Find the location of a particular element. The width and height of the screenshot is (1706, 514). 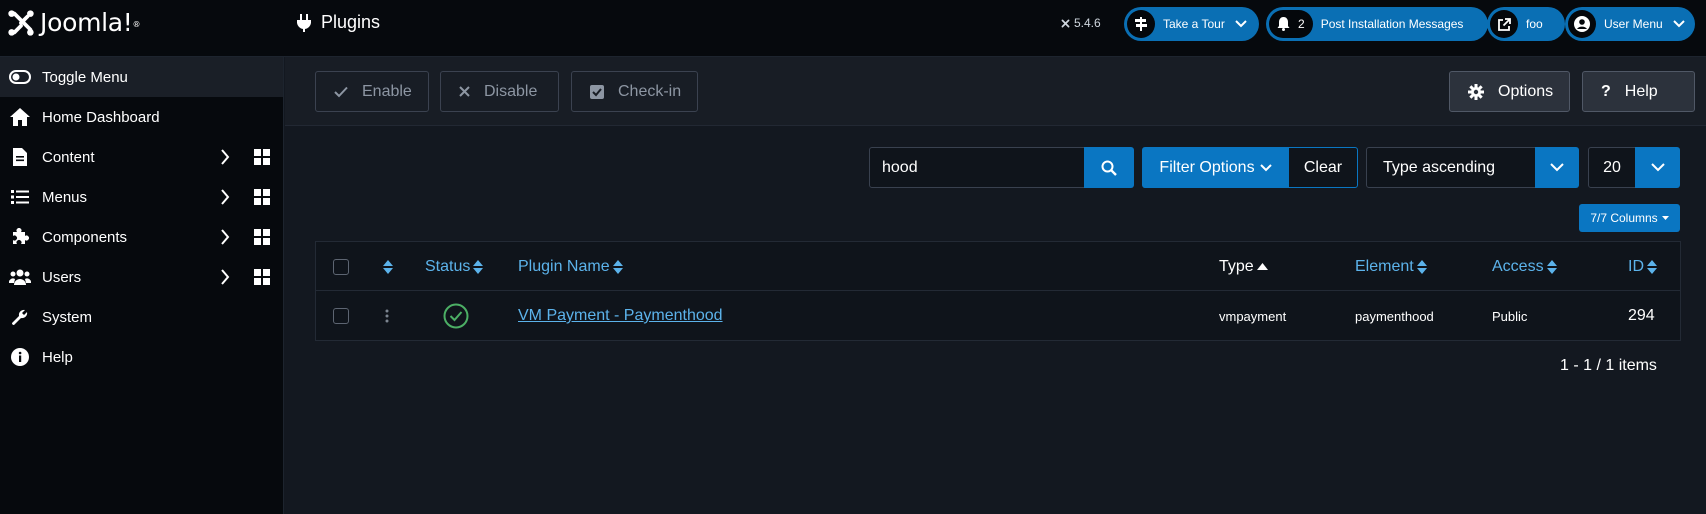

access-header-label: Access is located at coordinates (1518, 266).